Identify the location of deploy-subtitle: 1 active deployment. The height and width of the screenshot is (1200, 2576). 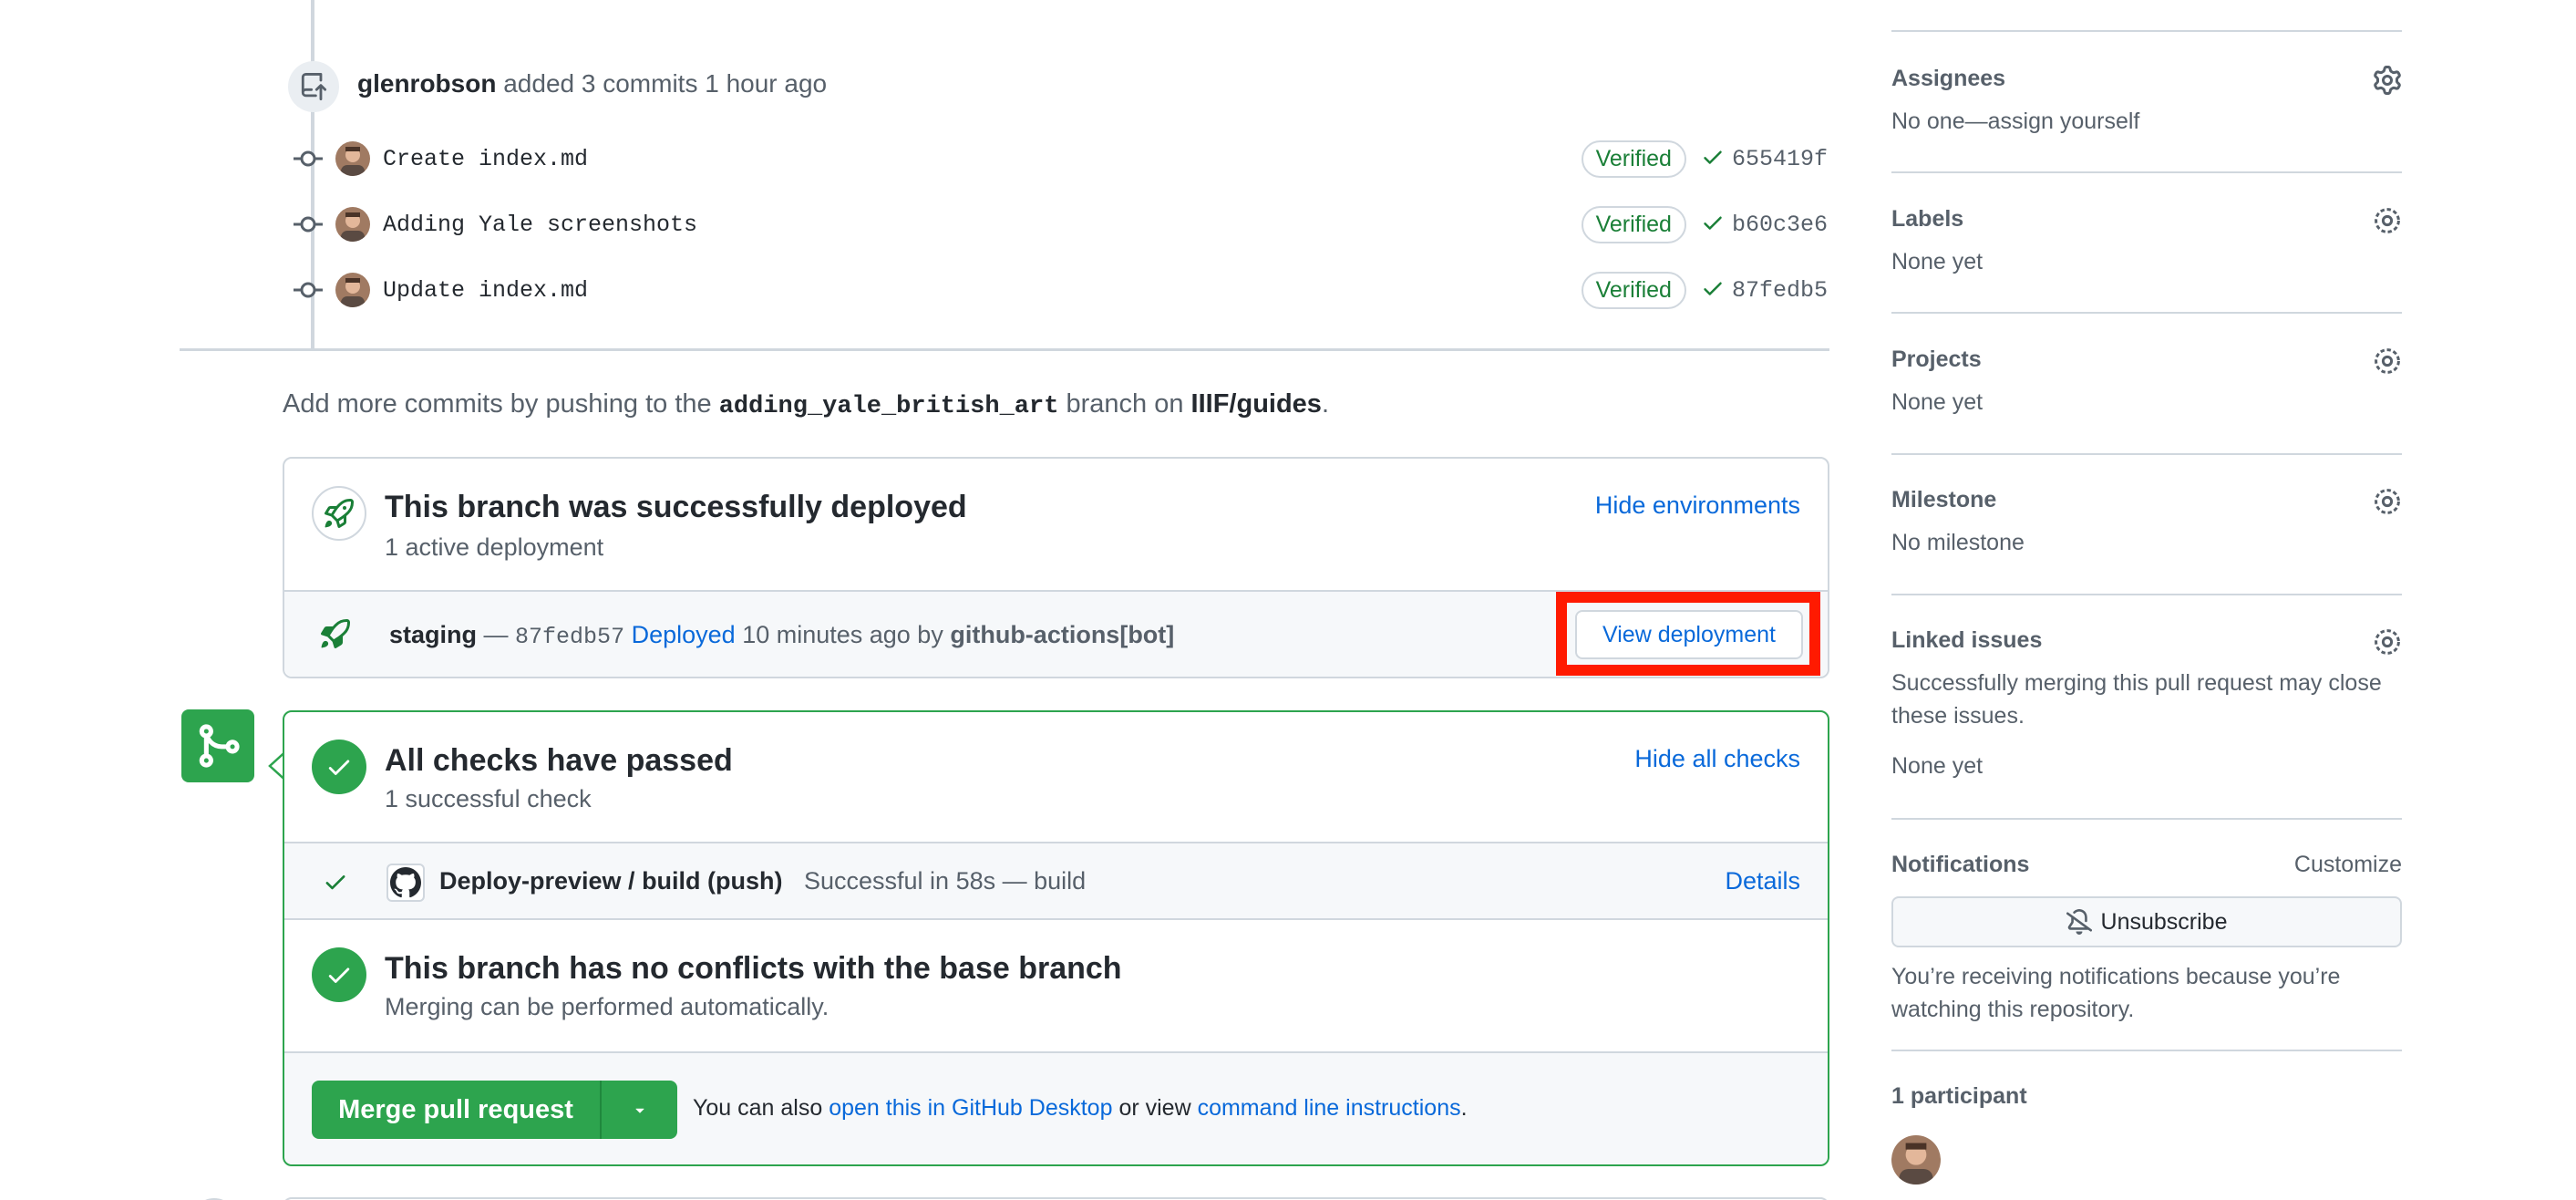
(494, 547).